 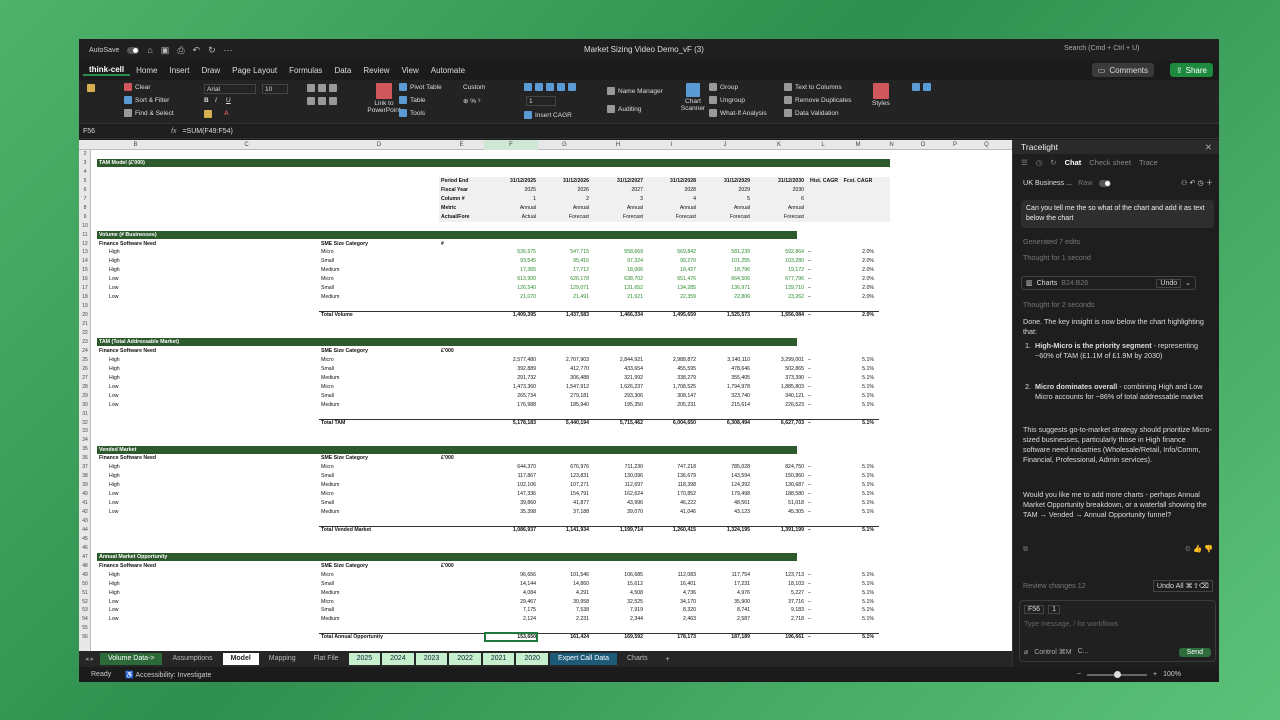 What do you see at coordinates (85, 628) in the screenshot?
I see `row-header-55: 55` at bounding box center [85, 628].